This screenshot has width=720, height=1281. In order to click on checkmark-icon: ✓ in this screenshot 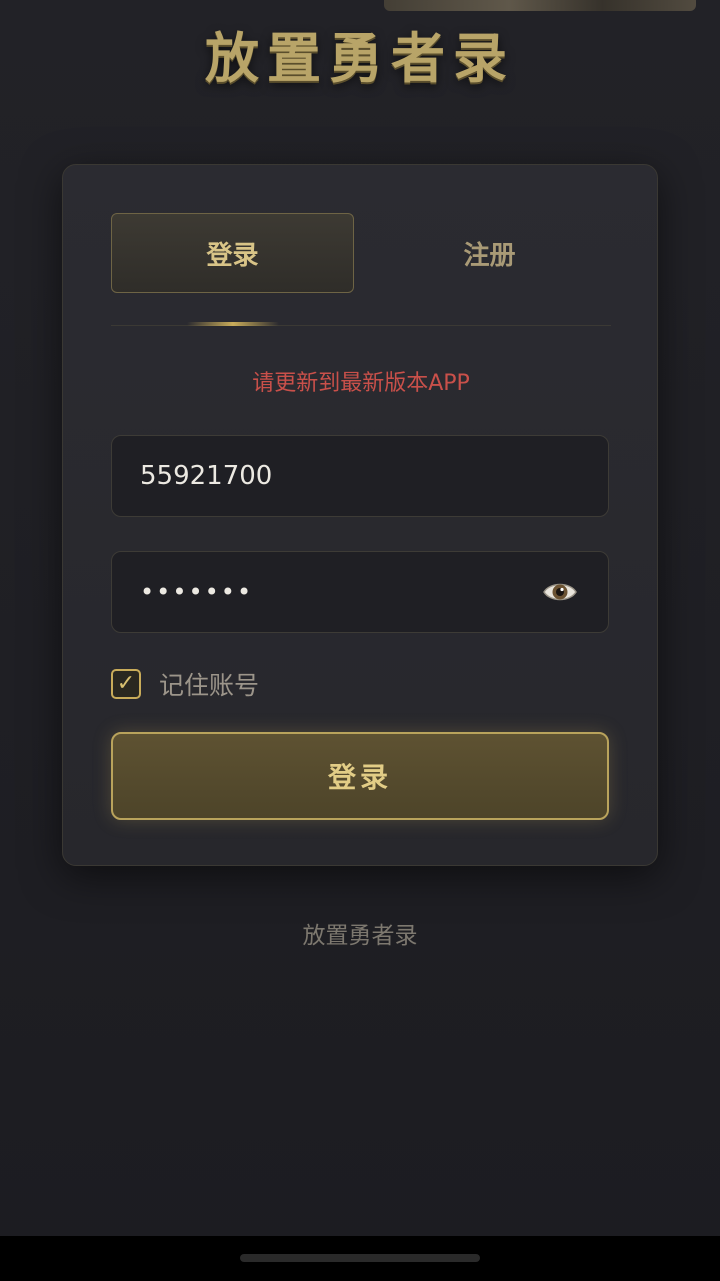, I will do `click(126, 683)`.